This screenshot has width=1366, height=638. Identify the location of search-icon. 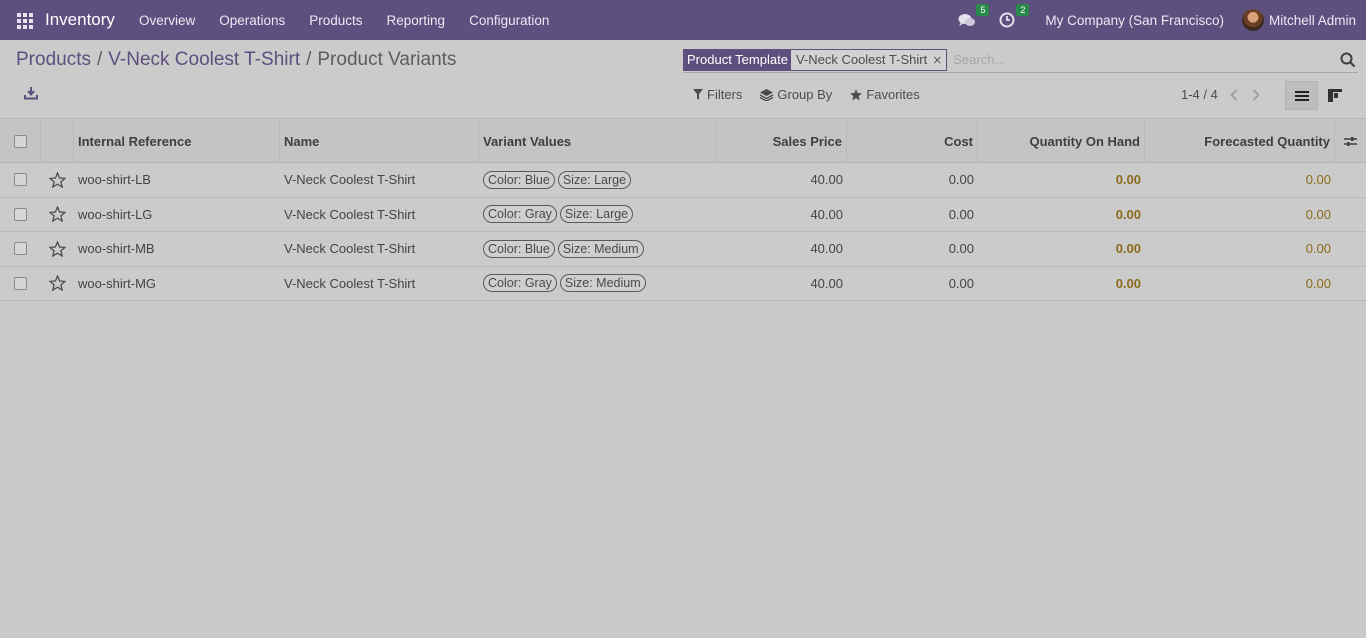
(1348, 60).